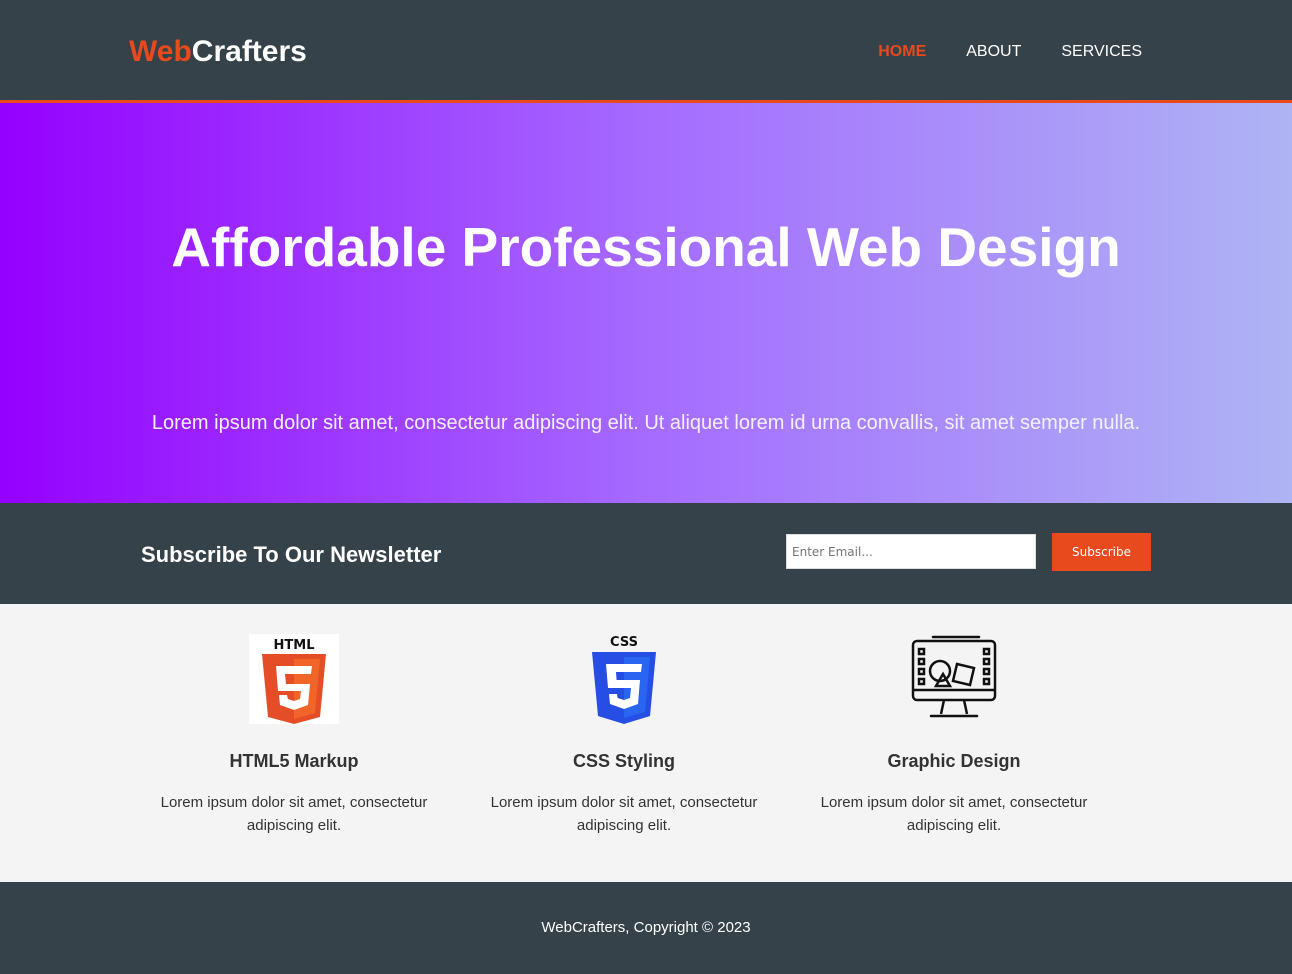 The image size is (1292, 974). What do you see at coordinates (160, 51) in the screenshot?
I see `logo-highlight: Web` at bounding box center [160, 51].